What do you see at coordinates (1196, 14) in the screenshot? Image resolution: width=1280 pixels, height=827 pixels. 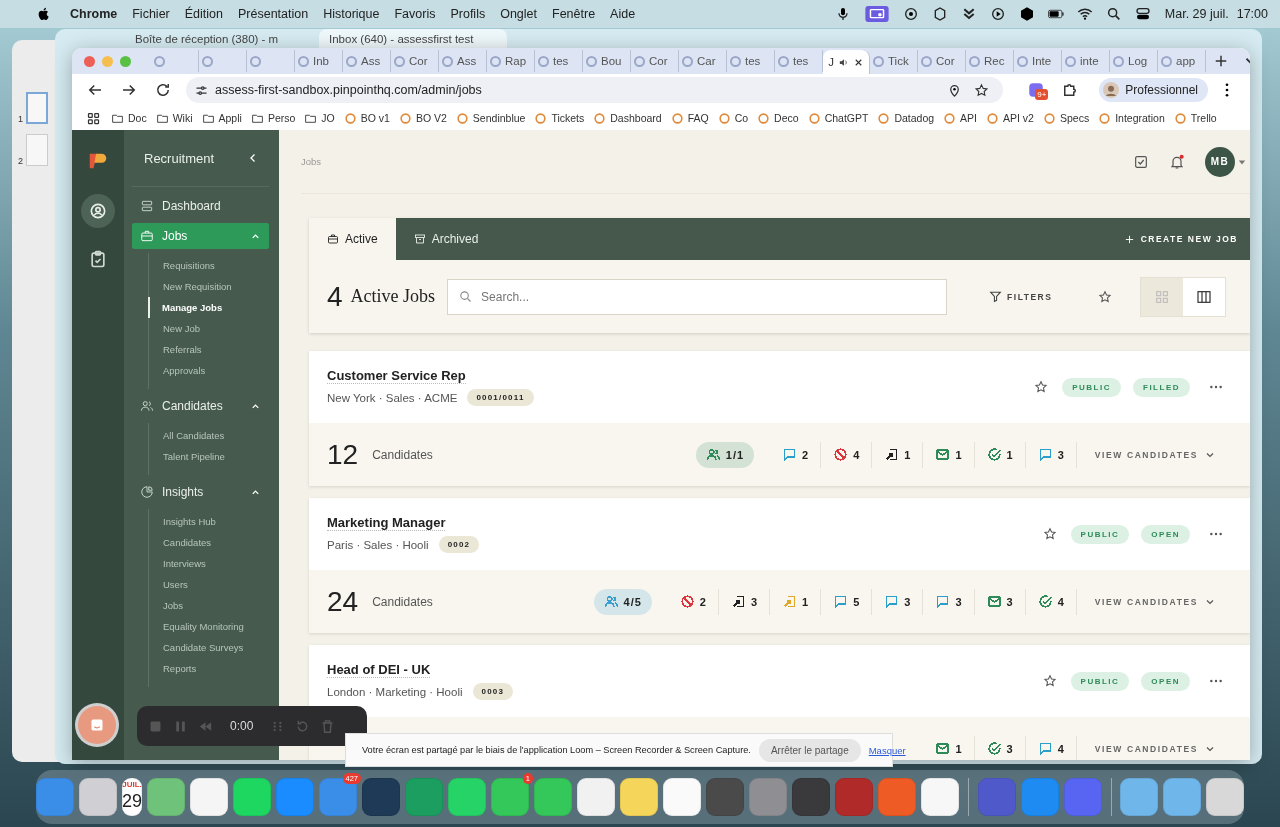 I see `menu-bar-date: Mar. 29 juil.` at bounding box center [1196, 14].